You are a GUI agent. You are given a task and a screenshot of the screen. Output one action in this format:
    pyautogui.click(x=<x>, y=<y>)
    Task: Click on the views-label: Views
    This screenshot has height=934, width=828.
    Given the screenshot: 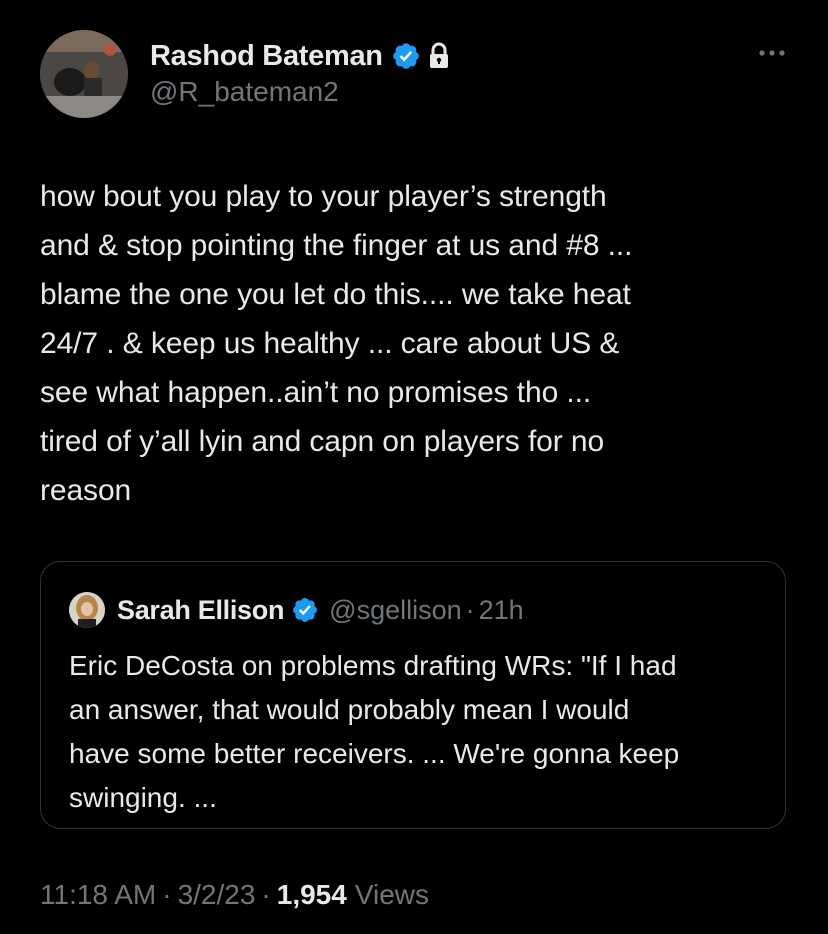 What is the action you would take?
    pyautogui.click(x=392, y=895)
    